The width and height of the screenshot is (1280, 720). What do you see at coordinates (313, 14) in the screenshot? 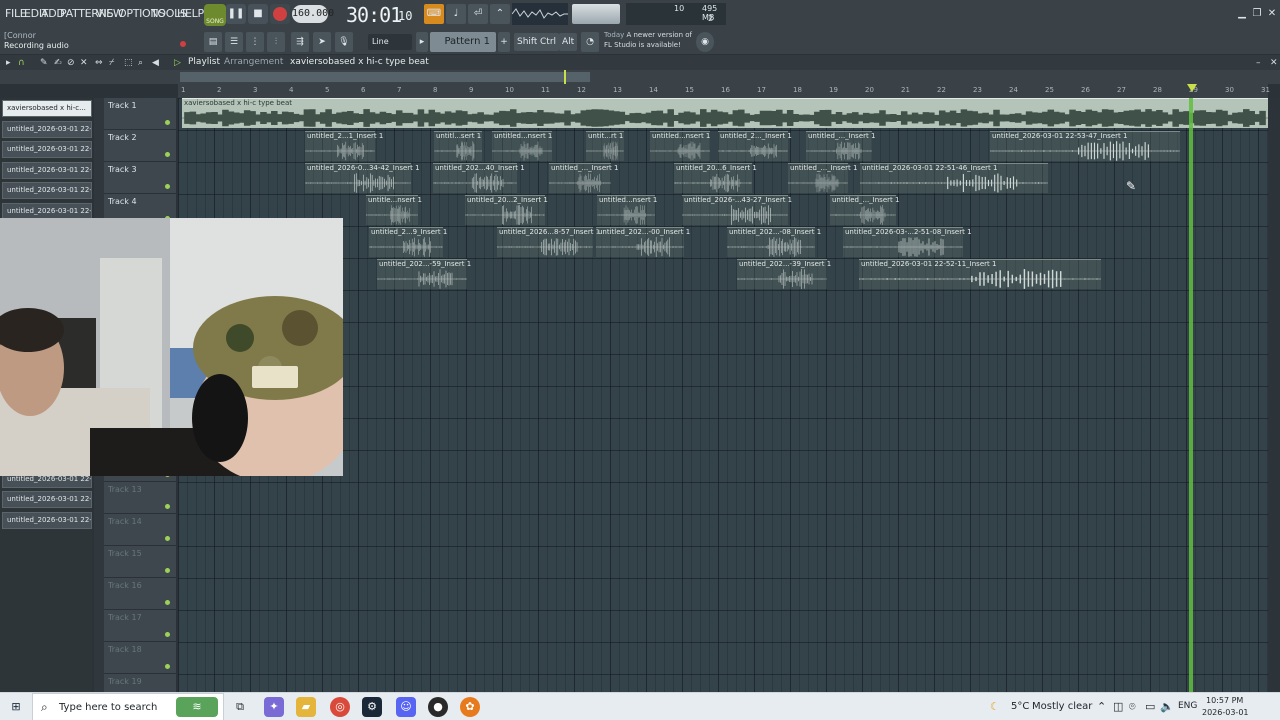
I see `tempo-display: 160.000` at bounding box center [313, 14].